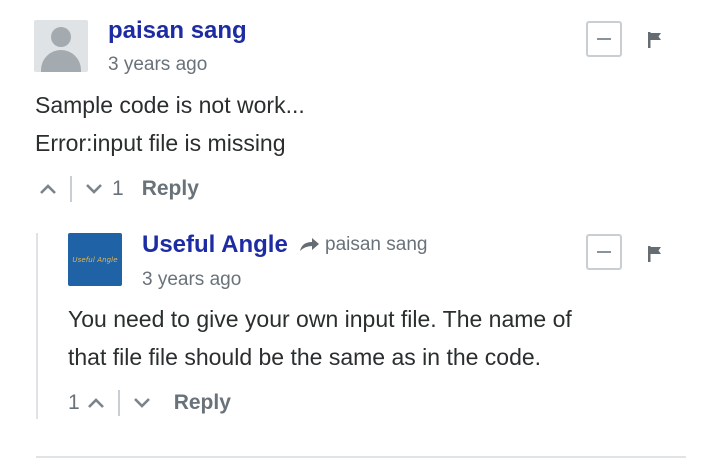 Image resolution: width=720 pixels, height=470 pixels. What do you see at coordinates (177, 31) in the screenshot?
I see `author-name: paisan sang` at bounding box center [177, 31].